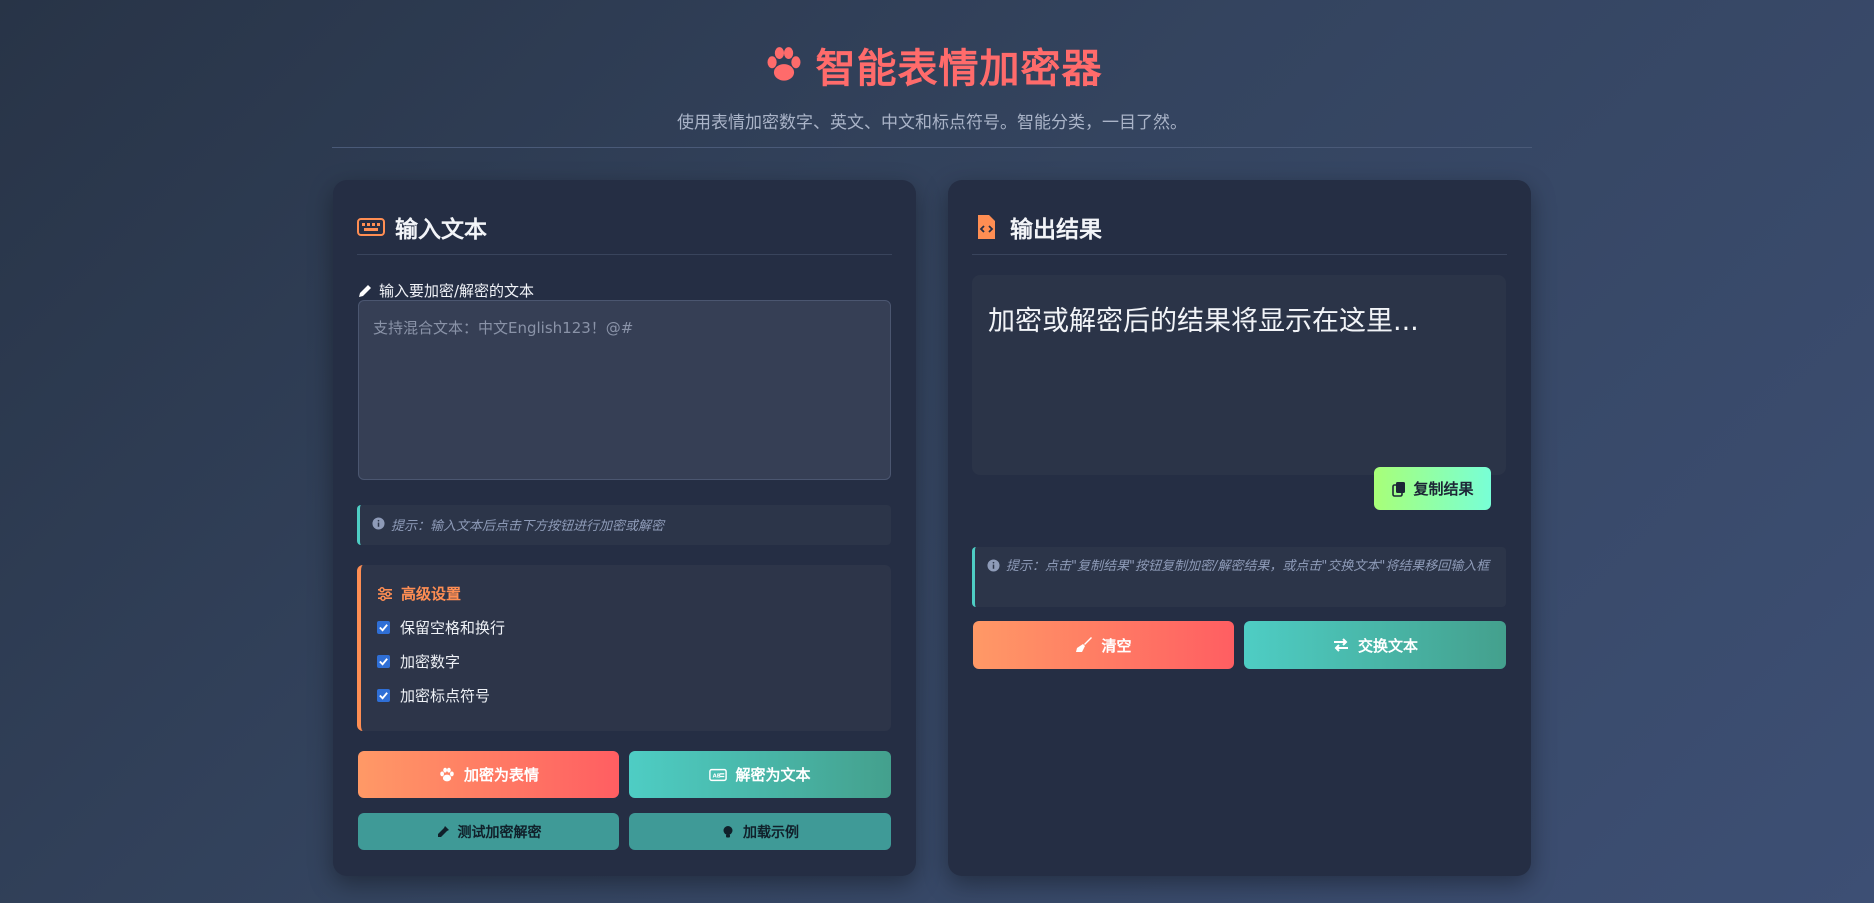 The height and width of the screenshot is (903, 1874). I want to click on clear-button: 清空, so click(1103, 645).